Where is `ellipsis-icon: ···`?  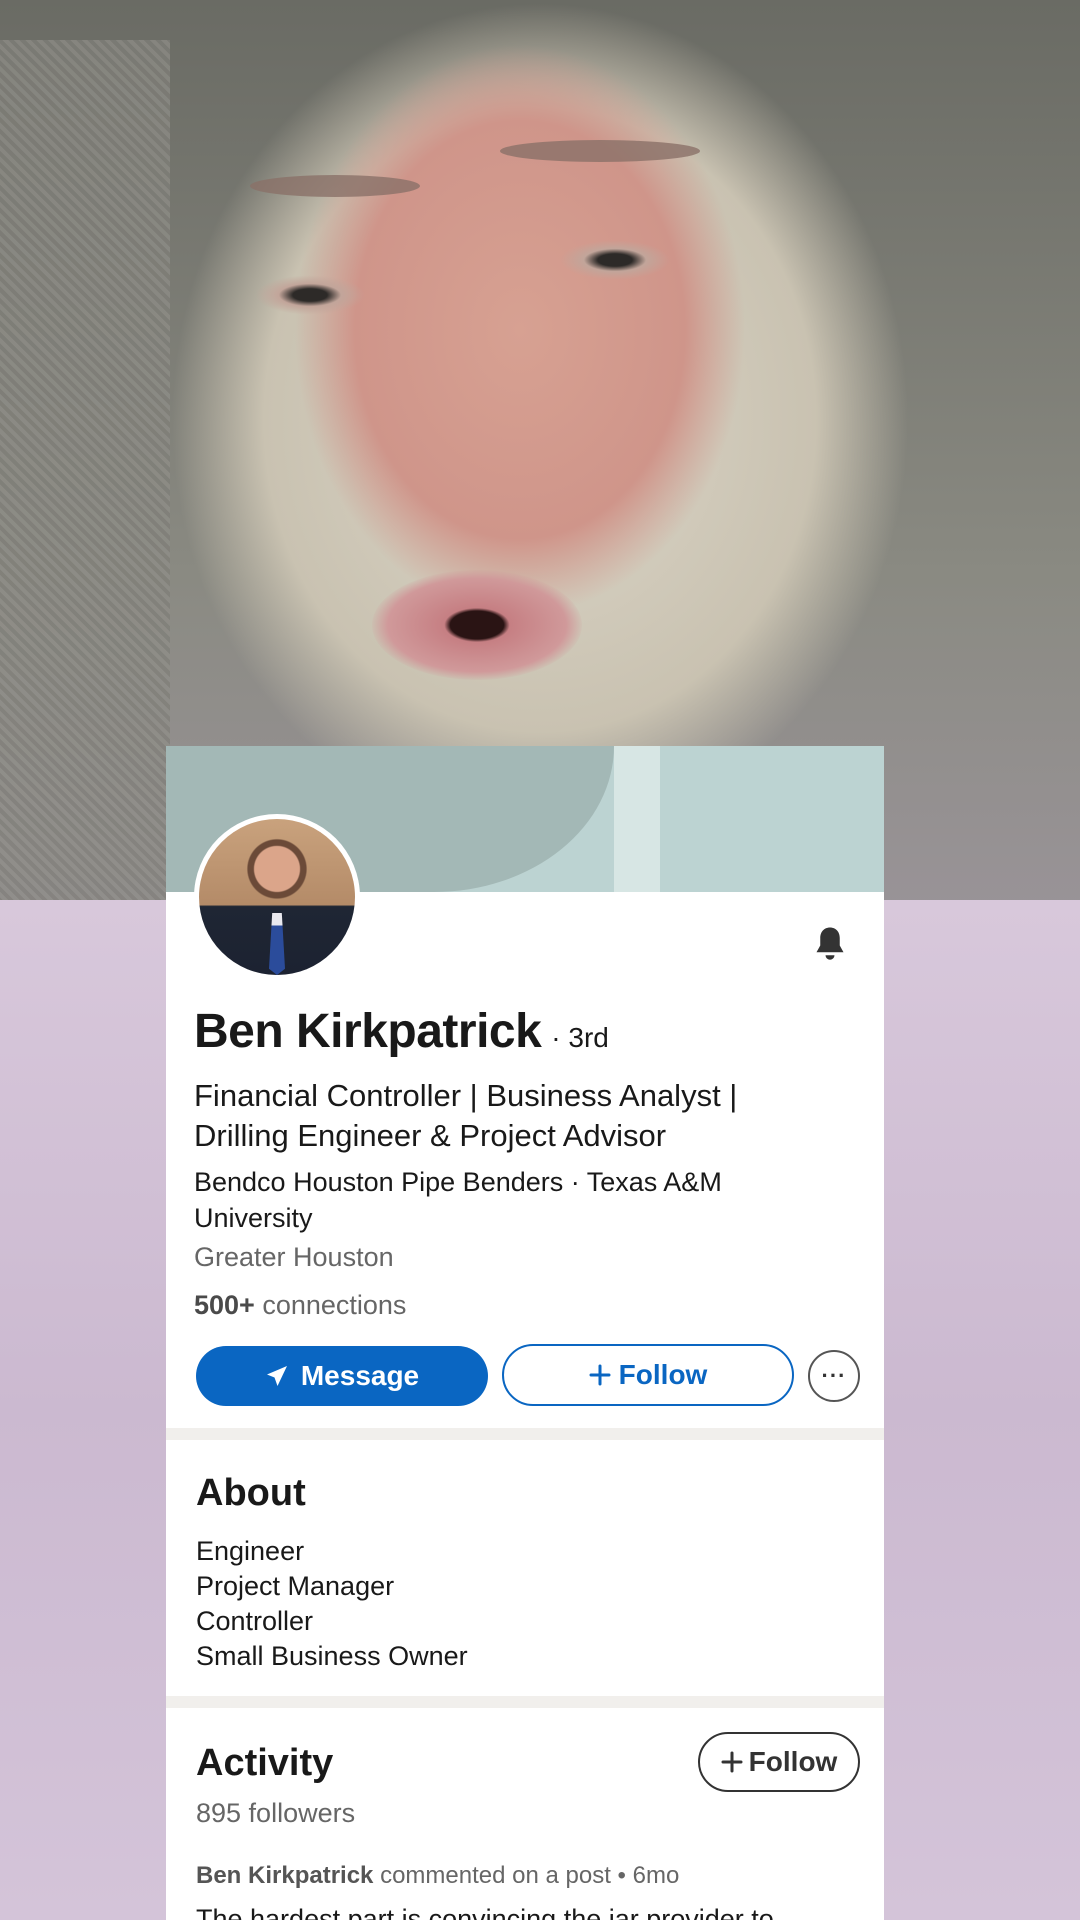 ellipsis-icon: ··· is located at coordinates (834, 1375).